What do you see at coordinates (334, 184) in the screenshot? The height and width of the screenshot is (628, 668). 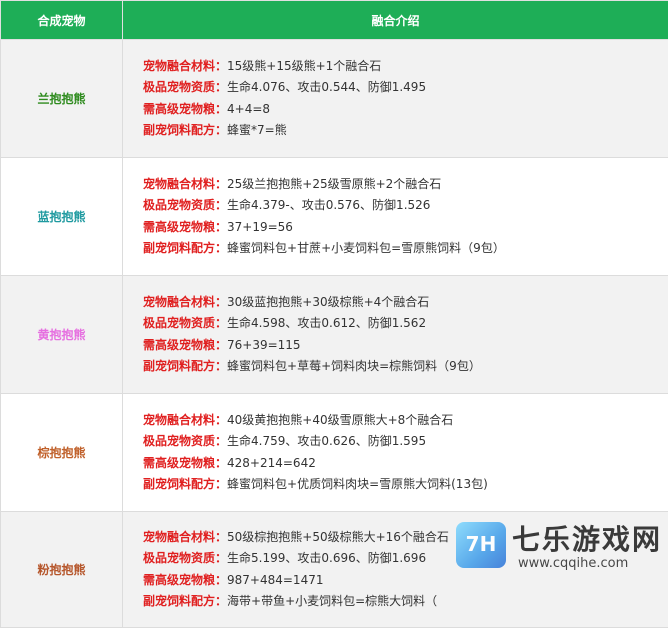 I see `material-value: 25级兰抱抱熊+25级雪原熊+2个融合石` at bounding box center [334, 184].